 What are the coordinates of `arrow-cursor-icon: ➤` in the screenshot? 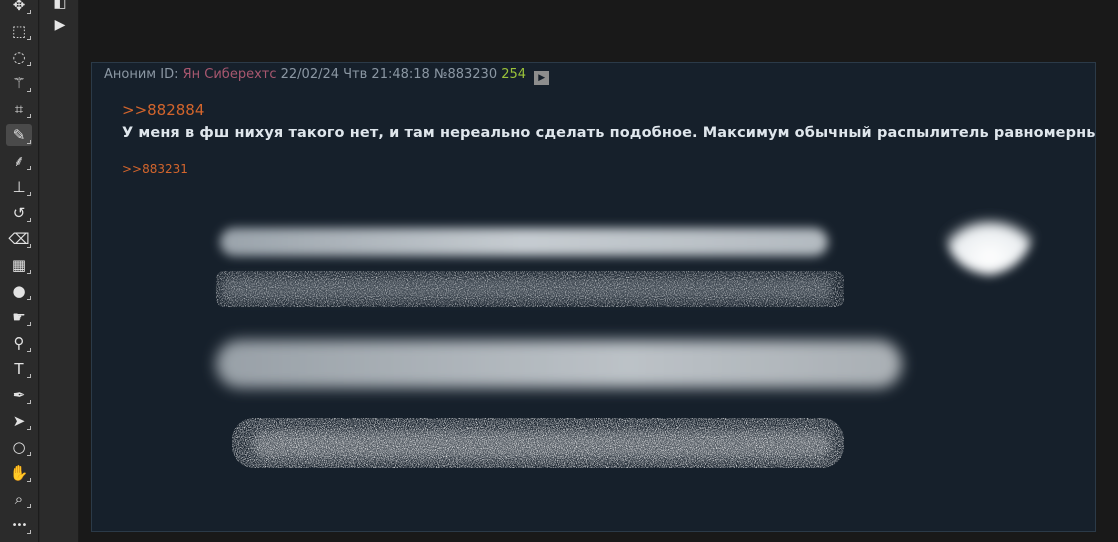 It's located at (19, 421).